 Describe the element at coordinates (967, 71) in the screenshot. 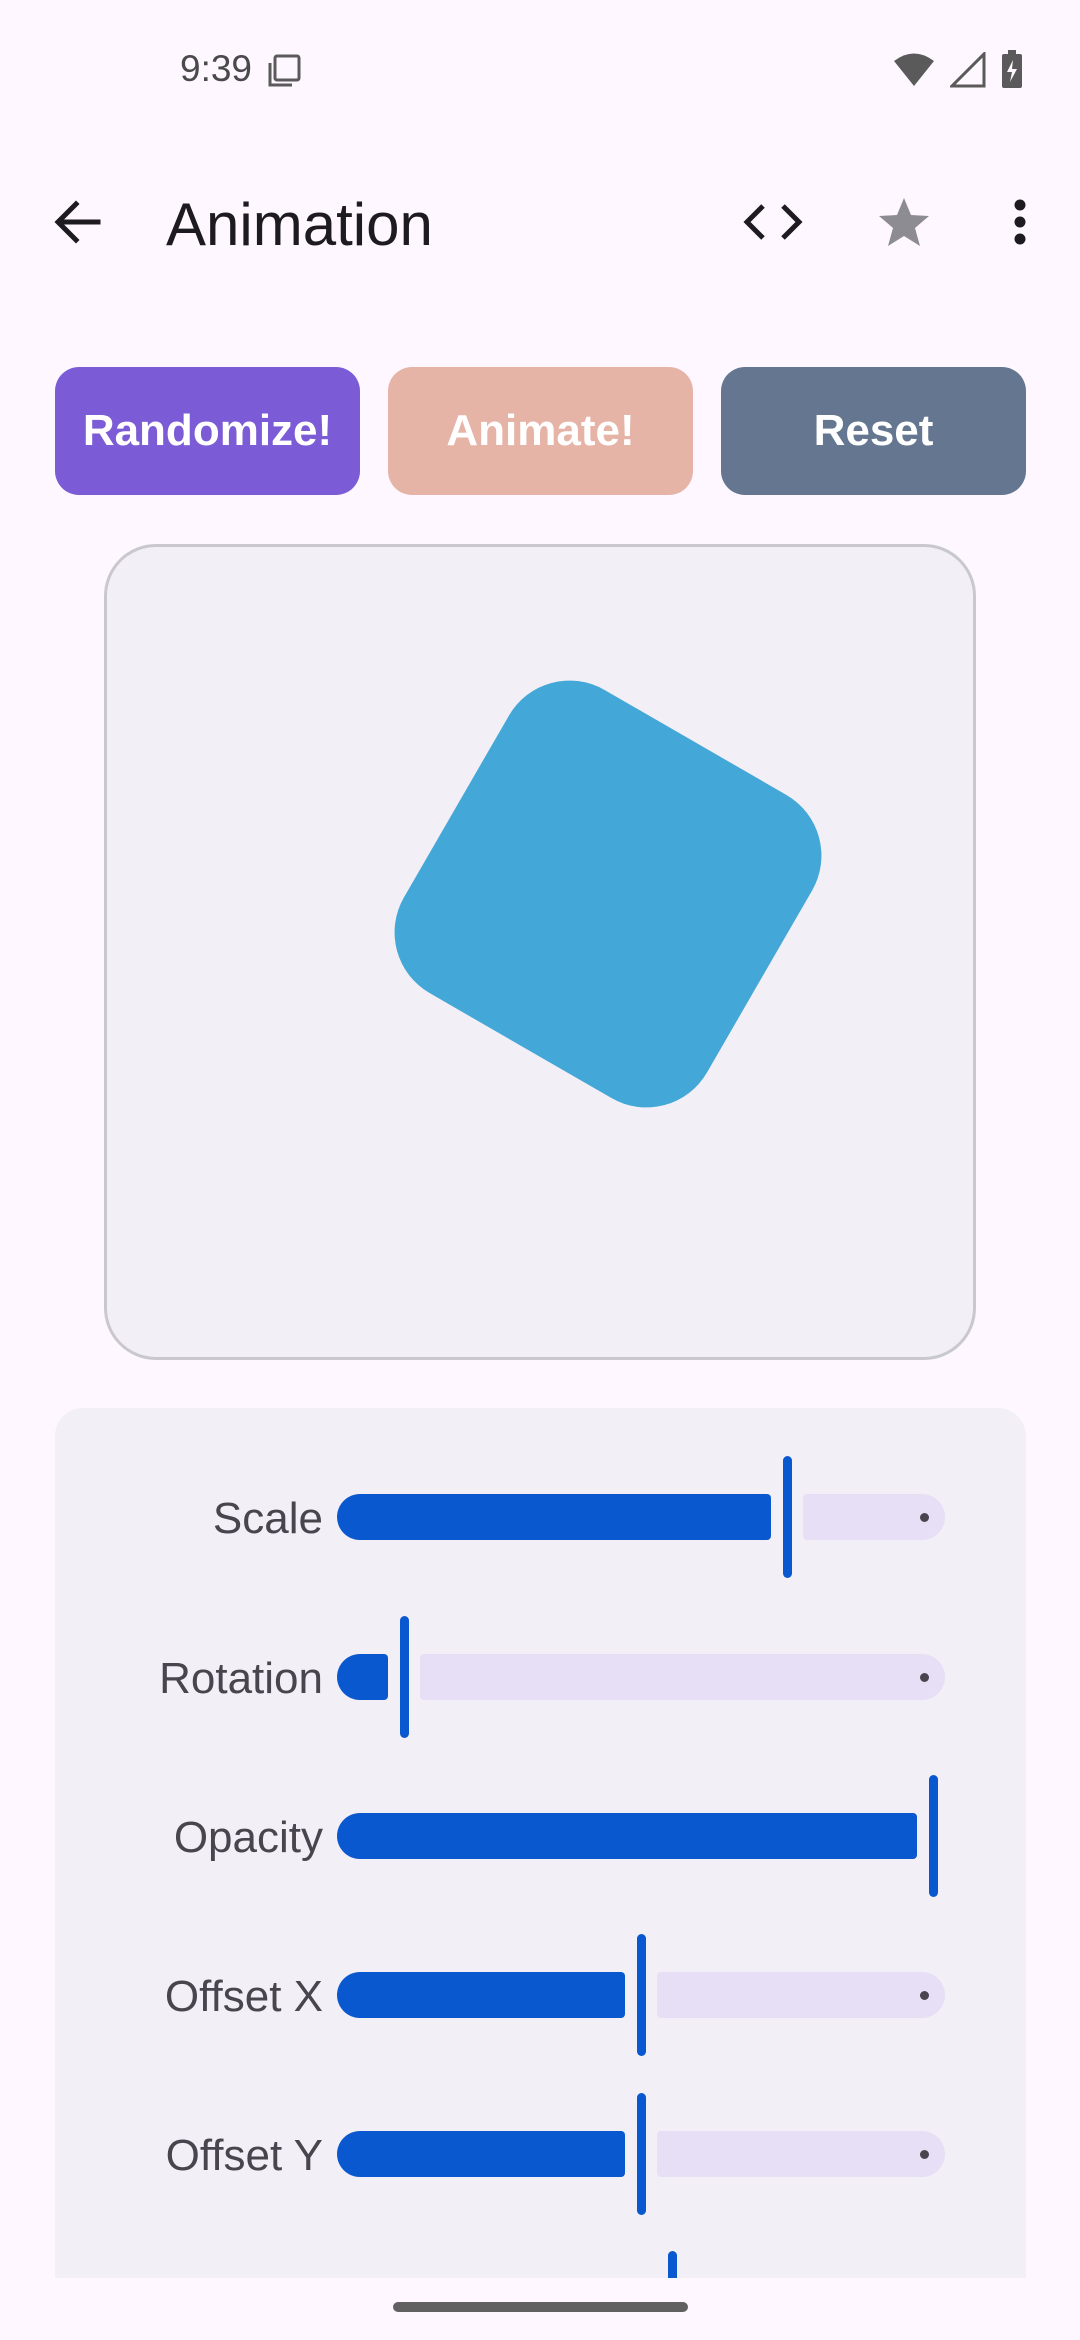

I see `cellular-signal-icon` at that location.